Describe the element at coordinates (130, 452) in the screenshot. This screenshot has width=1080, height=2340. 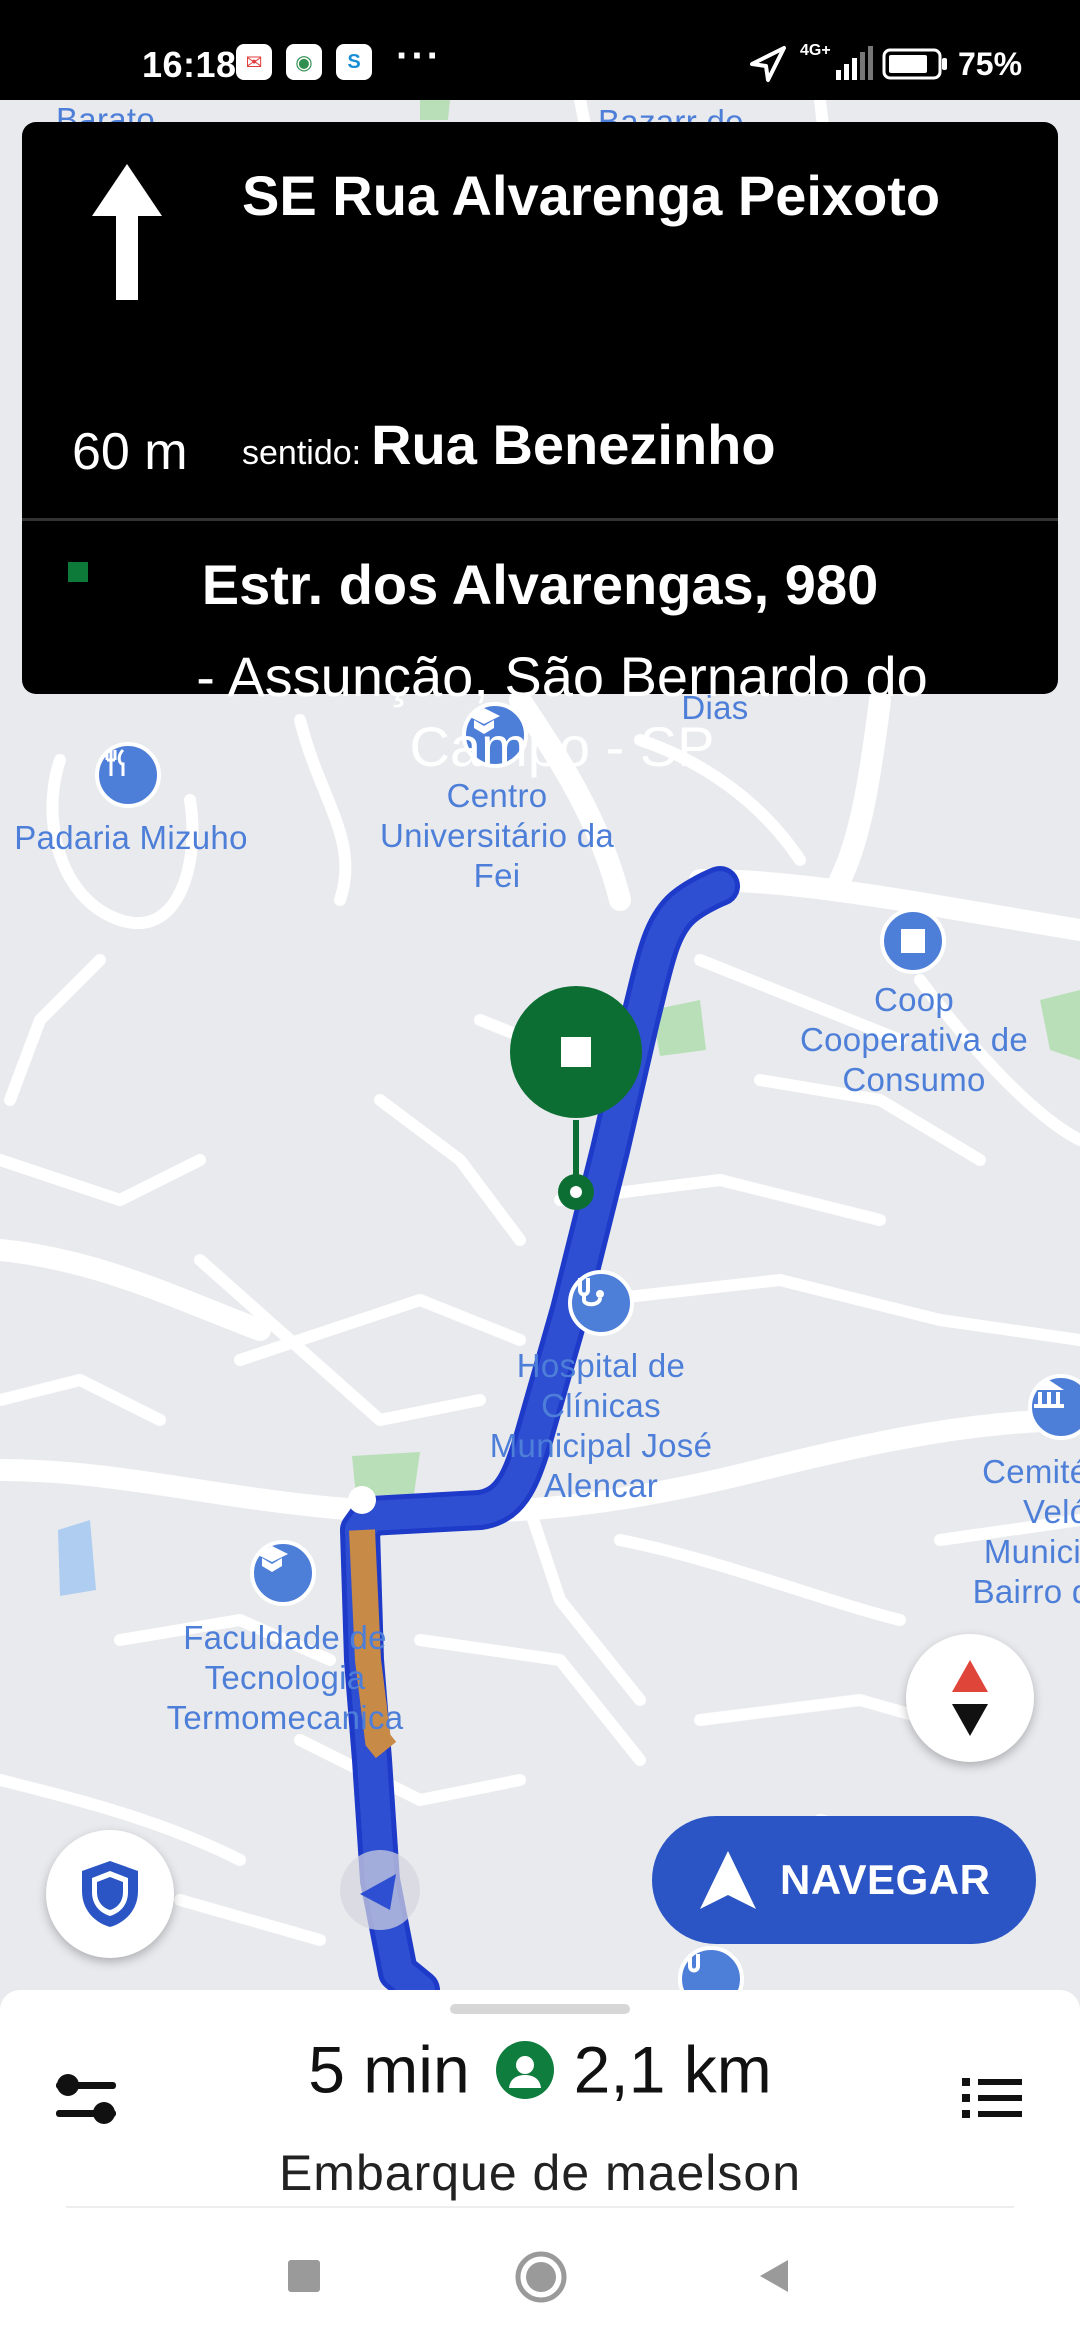
I see `maneuver-distance: 60 m` at that location.